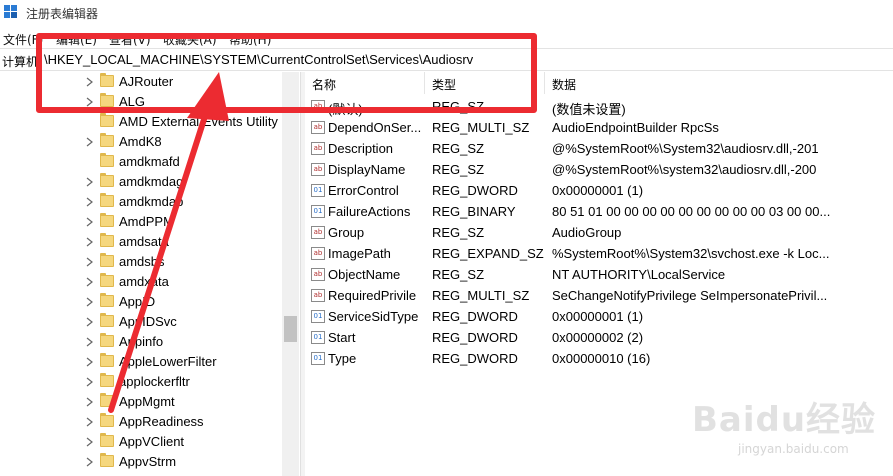 Image resolution: width=893 pixels, height=476 pixels. Describe the element at coordinates (62, 14) in the screenshot. I see `window-title: 注册表编辑器` at that location.